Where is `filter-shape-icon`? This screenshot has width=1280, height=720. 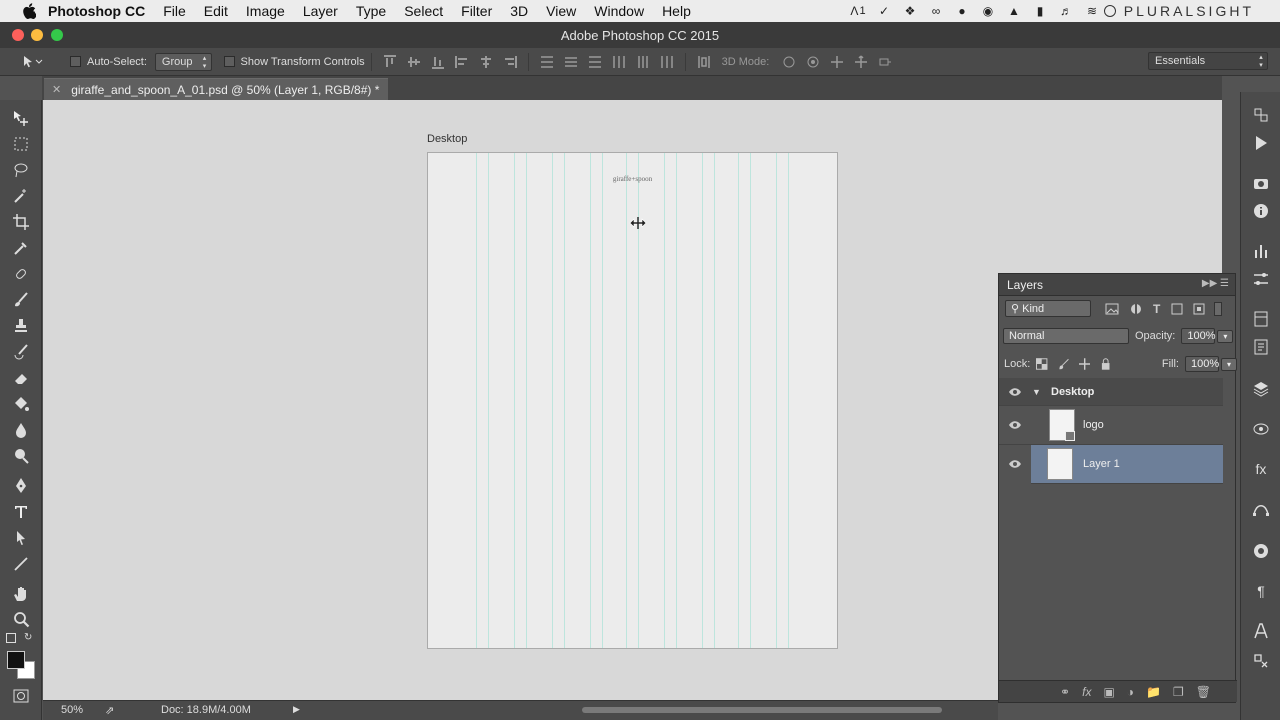 filter-shape-icon is located at coordinates (1177, 309).